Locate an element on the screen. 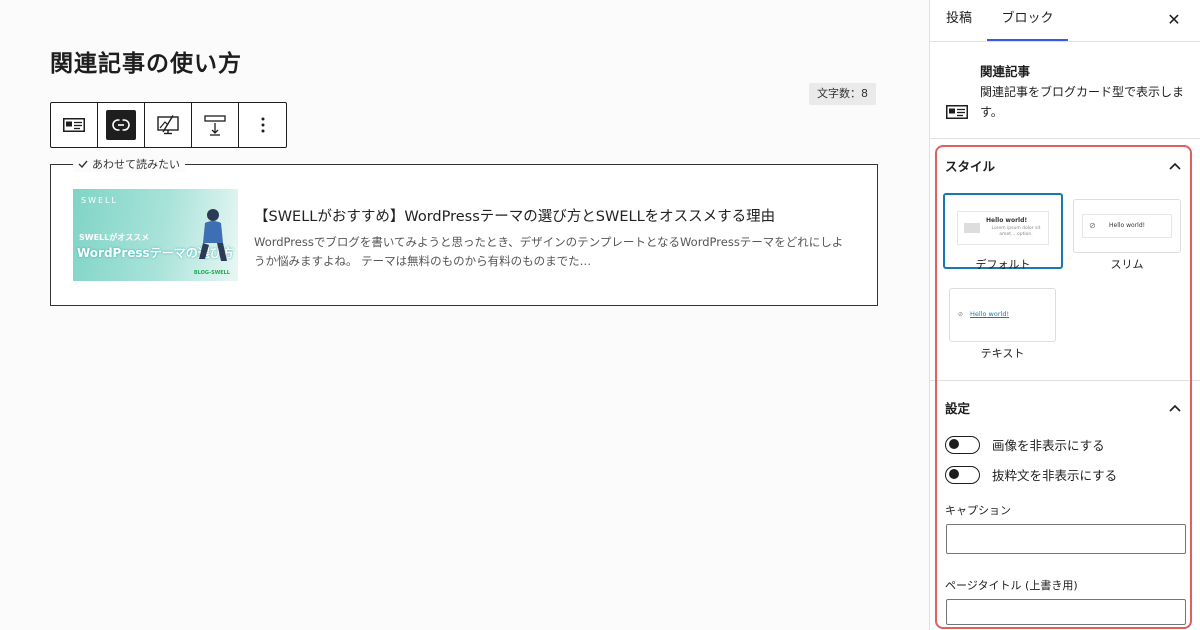 This screenshot has width=1200, height=630. style-preview-slim: ⊘ Hello world! is located at coordinates (1127, 226).